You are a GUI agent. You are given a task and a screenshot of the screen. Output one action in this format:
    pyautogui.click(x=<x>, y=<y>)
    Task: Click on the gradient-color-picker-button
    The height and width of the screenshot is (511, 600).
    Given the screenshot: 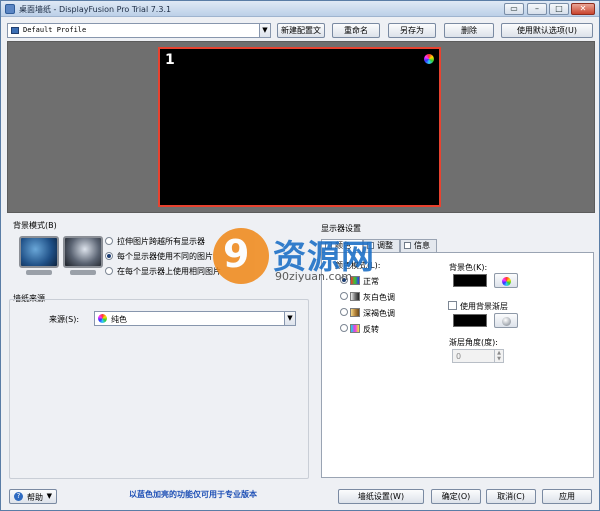 What is the action you would take?
    pyautogui.click(x=506, y=320)
    